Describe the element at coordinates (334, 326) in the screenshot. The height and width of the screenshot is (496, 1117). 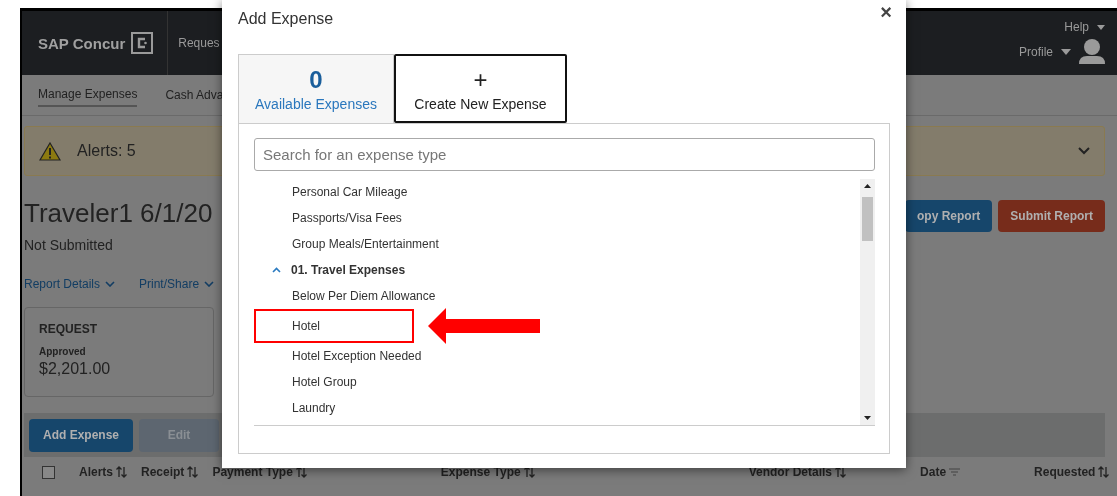
I see `expense-type-item: Hotel` at that location.